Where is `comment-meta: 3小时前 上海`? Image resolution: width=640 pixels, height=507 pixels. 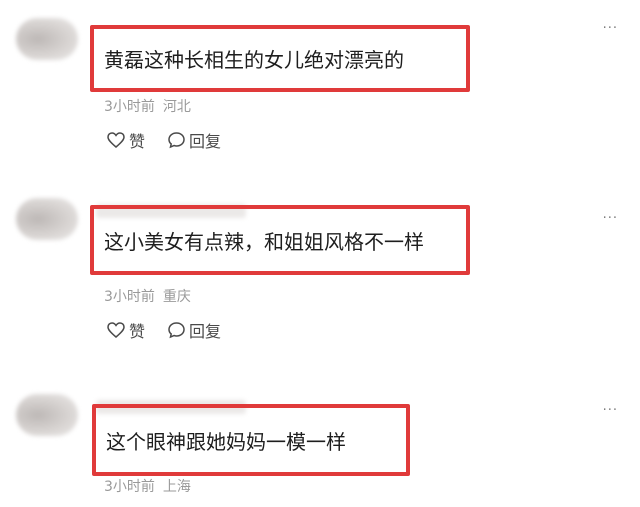 comment-meta: 3小时前 上海 is located at coordinates (147, 486).